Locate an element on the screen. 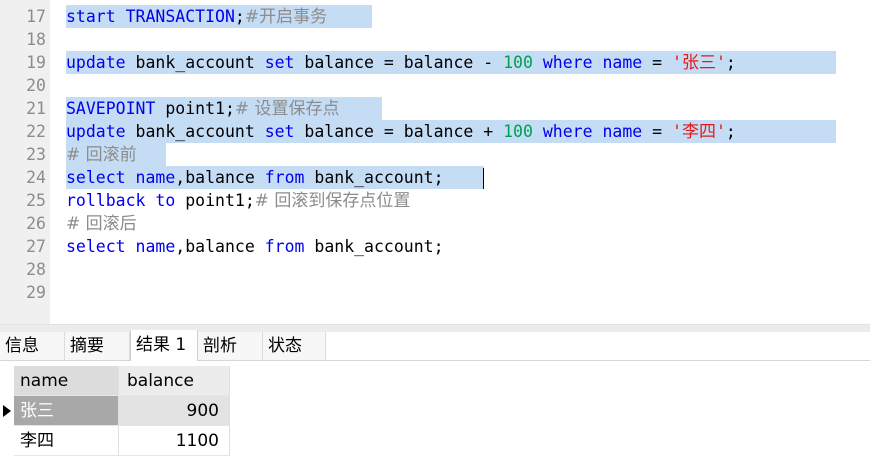  code-token: # 回滚前 is located at coordinates (101, 155).